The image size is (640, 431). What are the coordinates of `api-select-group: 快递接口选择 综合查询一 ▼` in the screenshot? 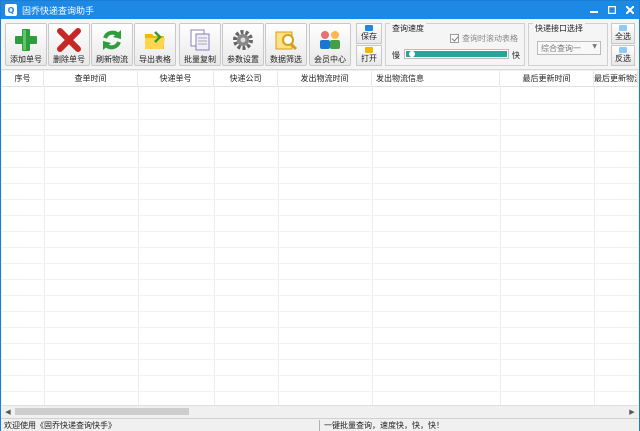 It's located at (568, 44).